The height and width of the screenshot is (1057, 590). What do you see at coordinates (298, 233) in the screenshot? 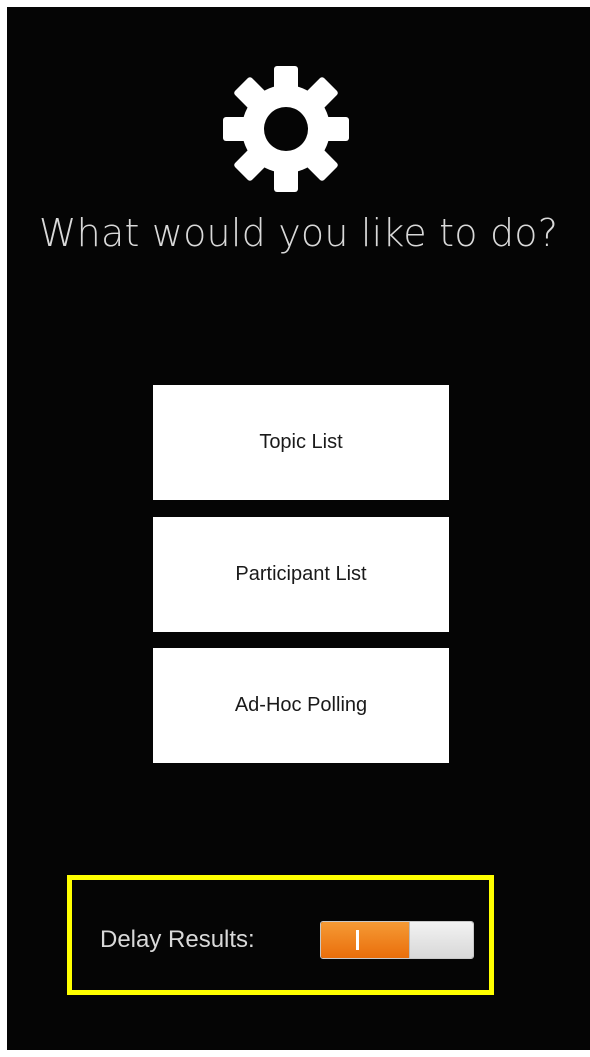
I see `page-title: What would you like to do?` at bounding box center [298, 233].